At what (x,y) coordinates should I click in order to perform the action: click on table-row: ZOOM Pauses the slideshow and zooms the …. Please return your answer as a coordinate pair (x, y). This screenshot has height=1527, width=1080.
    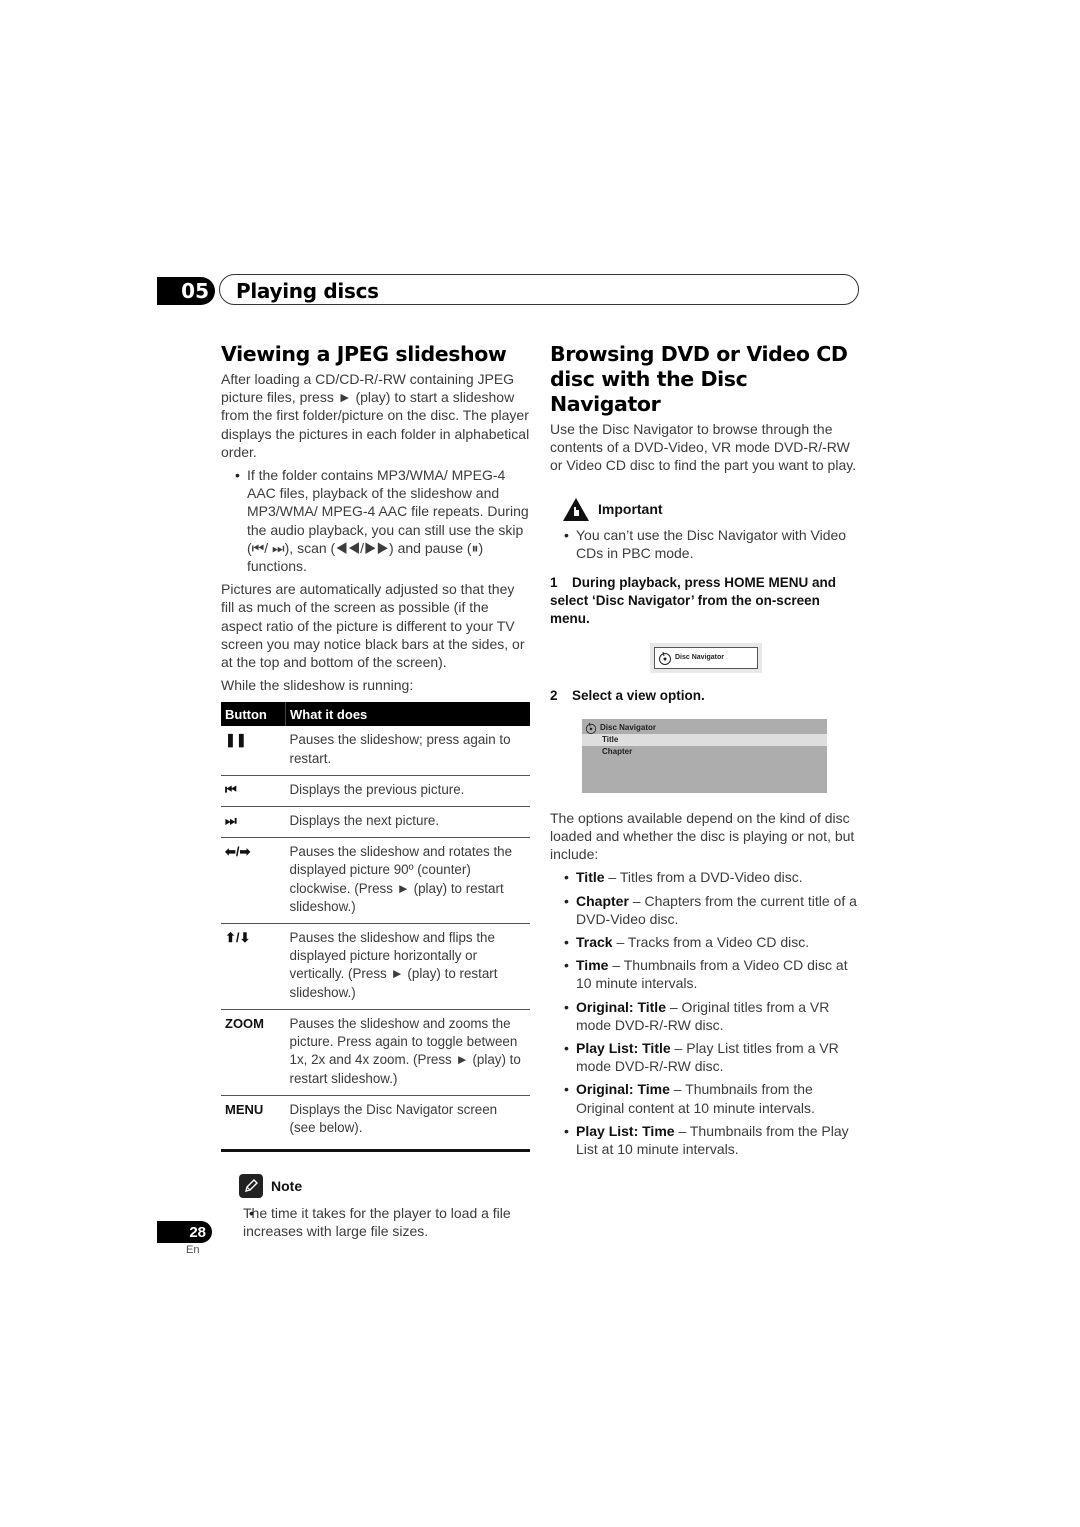
    Looking at the image, I should click on (375, 1052).